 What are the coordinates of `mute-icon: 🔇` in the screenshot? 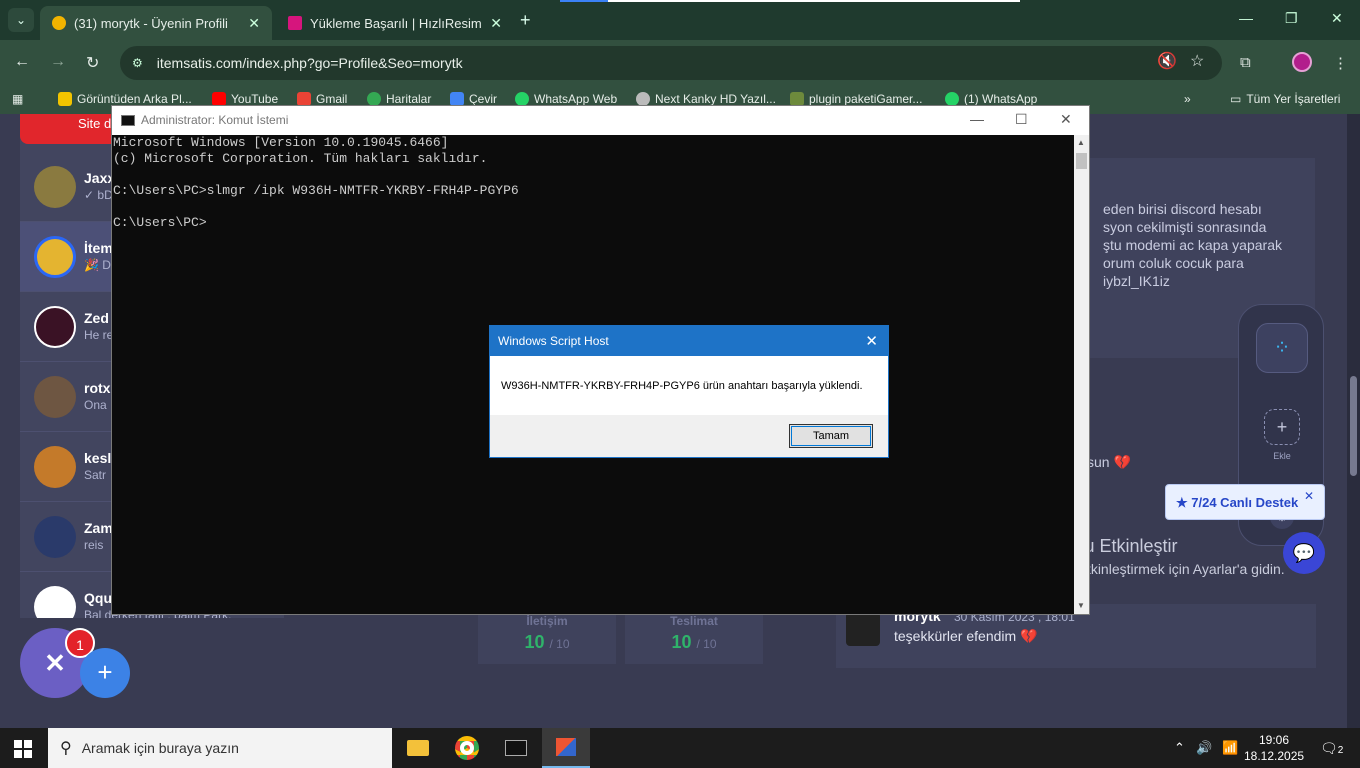 It's located at (1167, 61).